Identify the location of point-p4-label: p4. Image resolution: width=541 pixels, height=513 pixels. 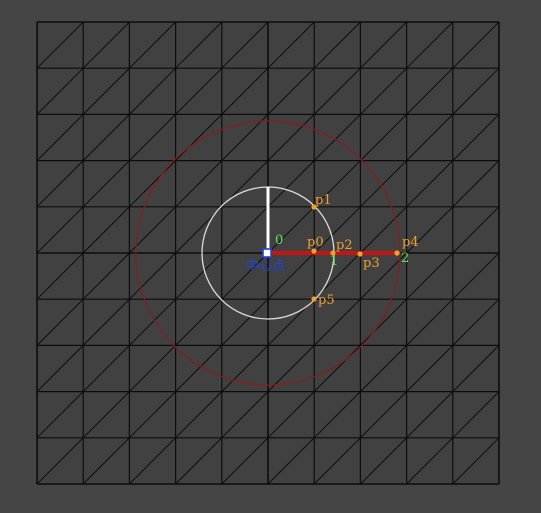
(410, 242).